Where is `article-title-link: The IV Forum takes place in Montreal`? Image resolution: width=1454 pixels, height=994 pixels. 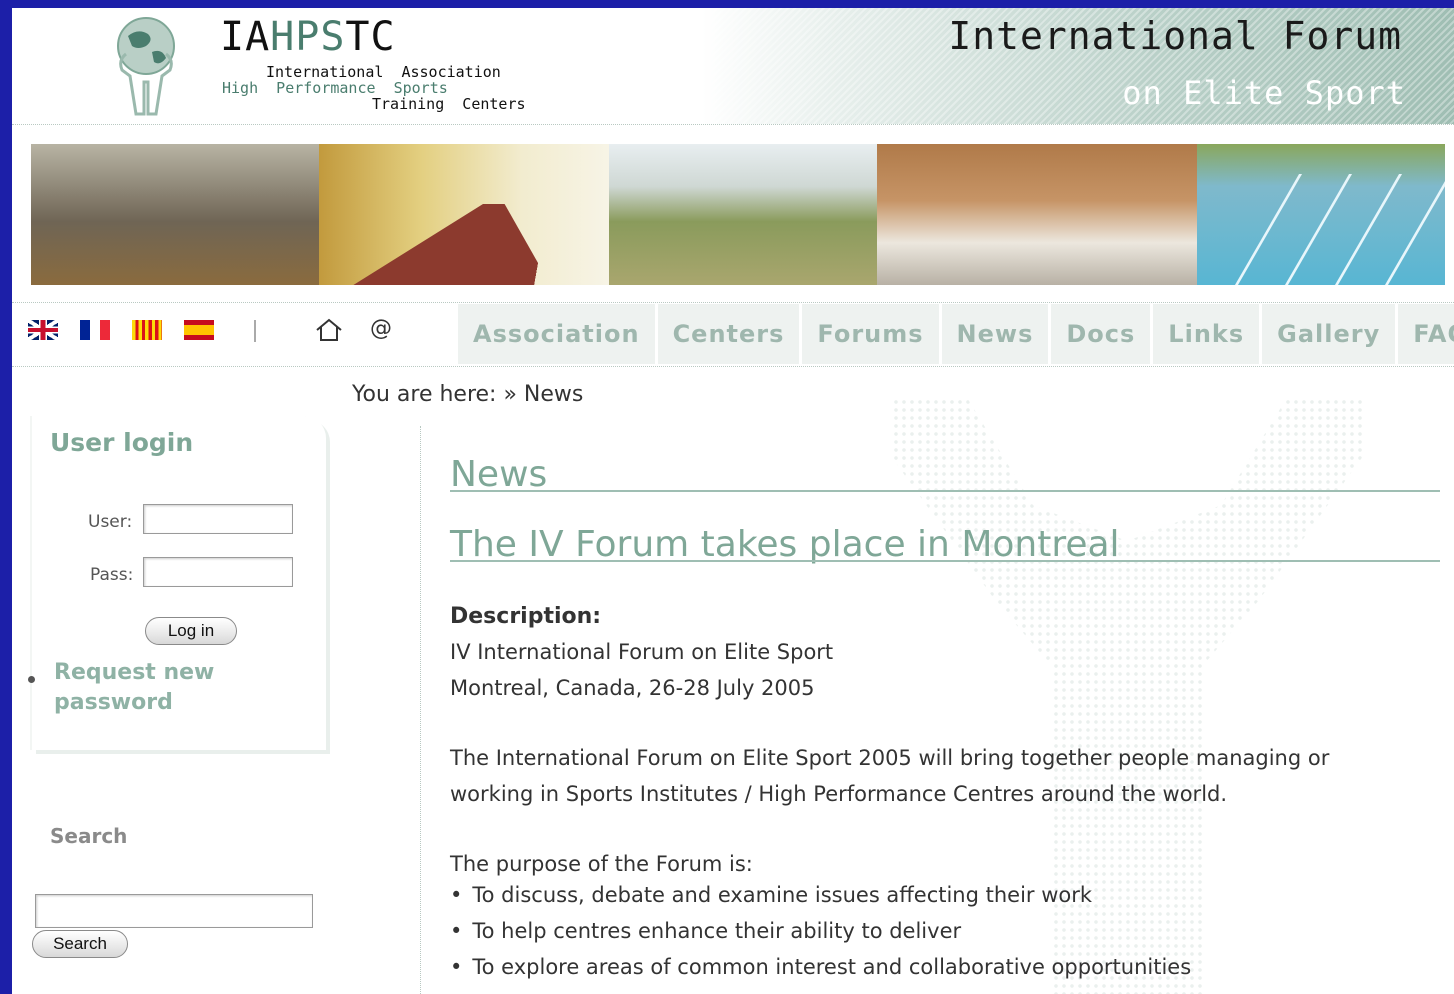 article-title-link: The IV Forum takes place in Montreal is located at coordinates (785, 544).